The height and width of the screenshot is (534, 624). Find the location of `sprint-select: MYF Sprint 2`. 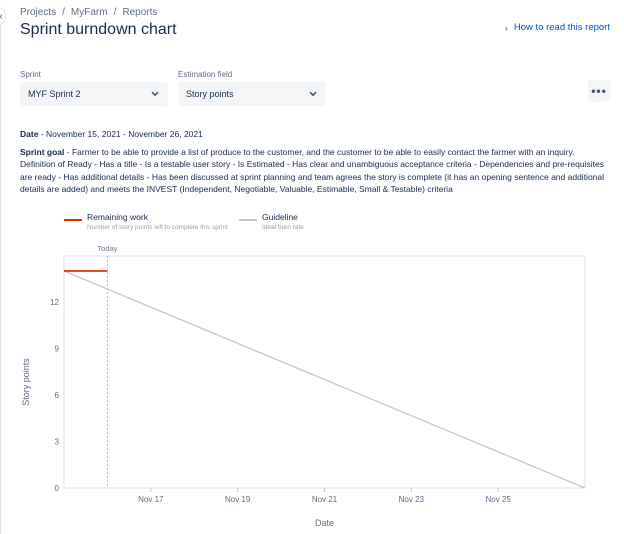

sprint-select: MYF Sprint 2 is located at coordinates (94, 94).